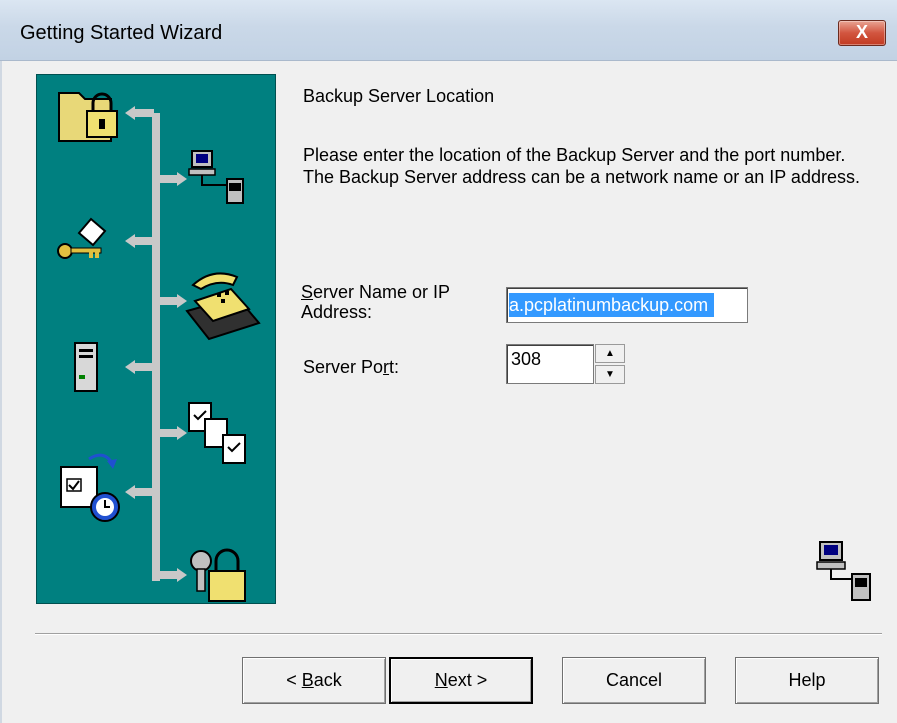 Image resolution: width=897 pixels, height=723 pixels. I want to click on port-label-post: t:, so click(394, 367).